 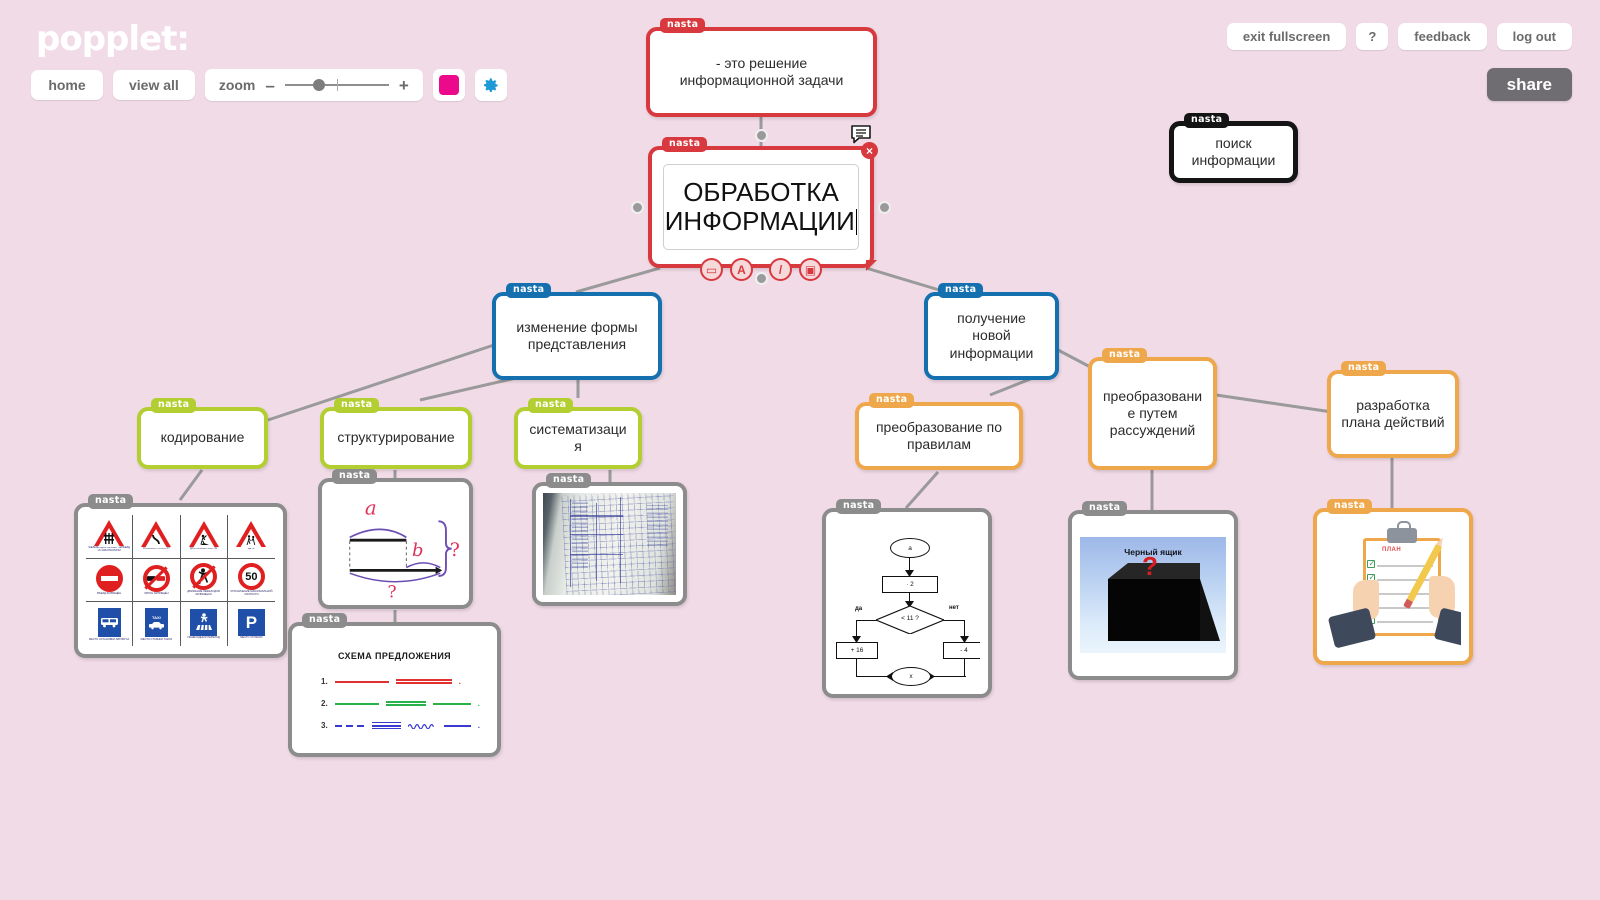 I want to click on scheme-row-number: 2., so click(x=324, y=703).